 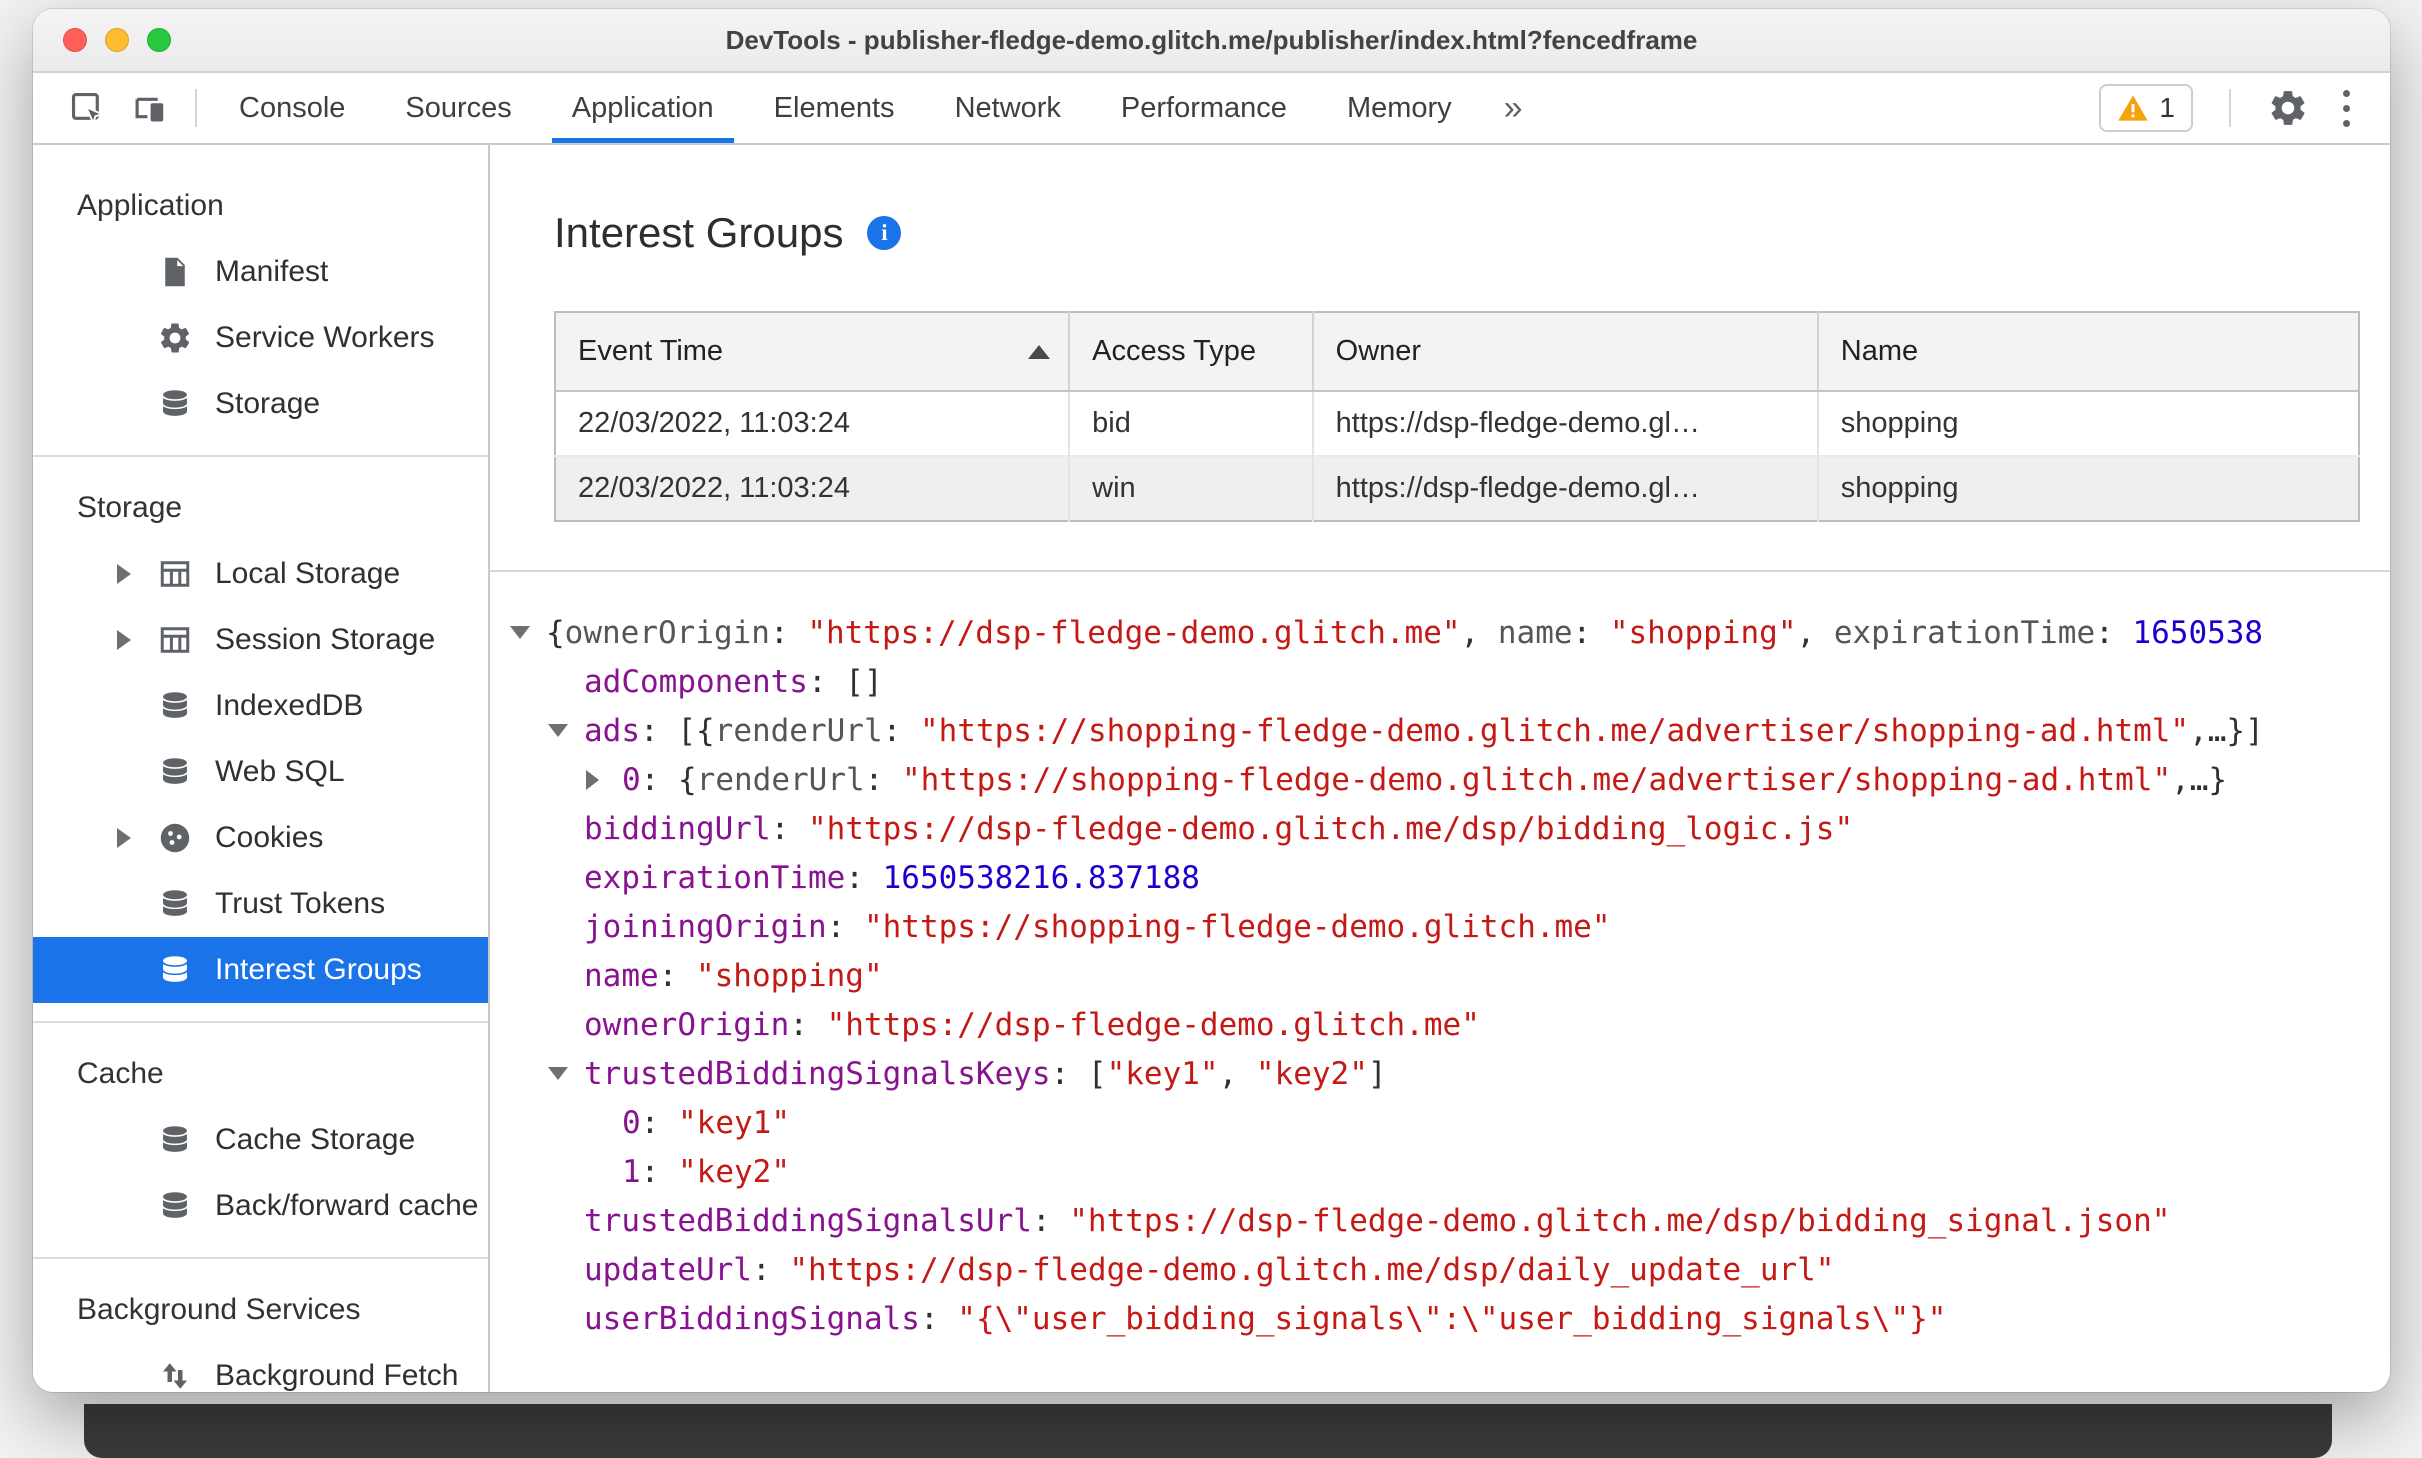 I want to click on tree-line: 0: "key1", so click(x=1450, y=1122).